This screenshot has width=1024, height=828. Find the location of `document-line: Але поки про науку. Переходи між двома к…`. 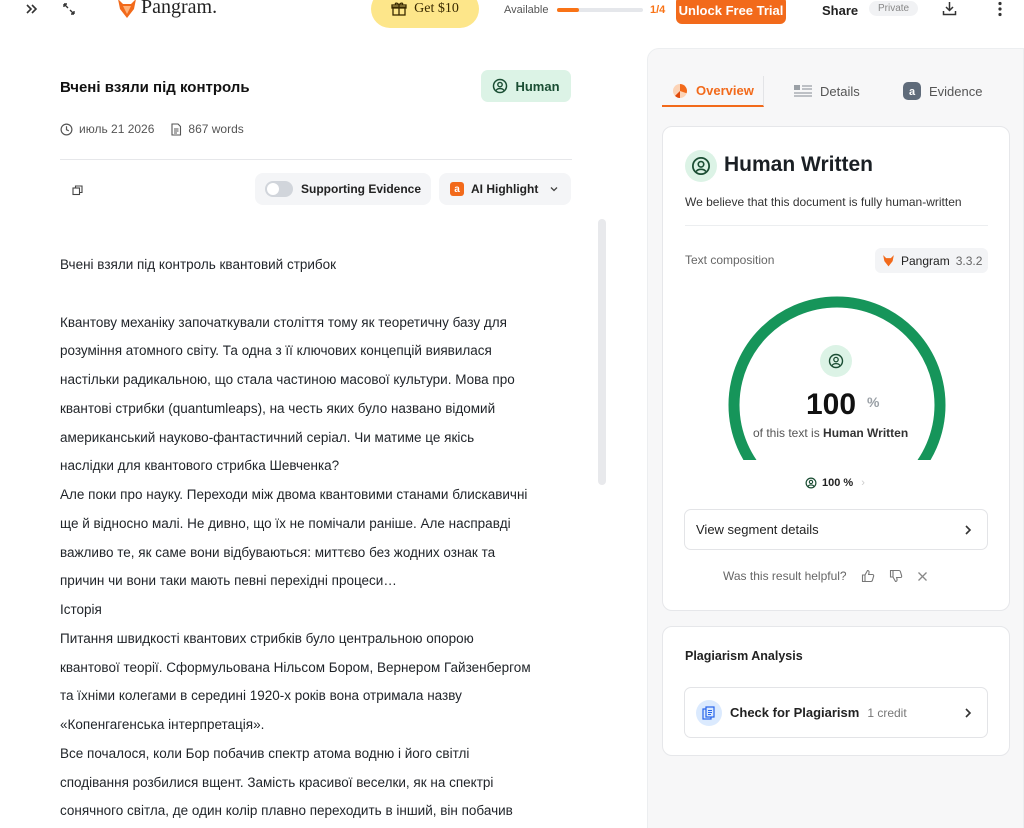

document-line: Але поки про науку. Переходи між двома к… is located at coordinates (294, 494).